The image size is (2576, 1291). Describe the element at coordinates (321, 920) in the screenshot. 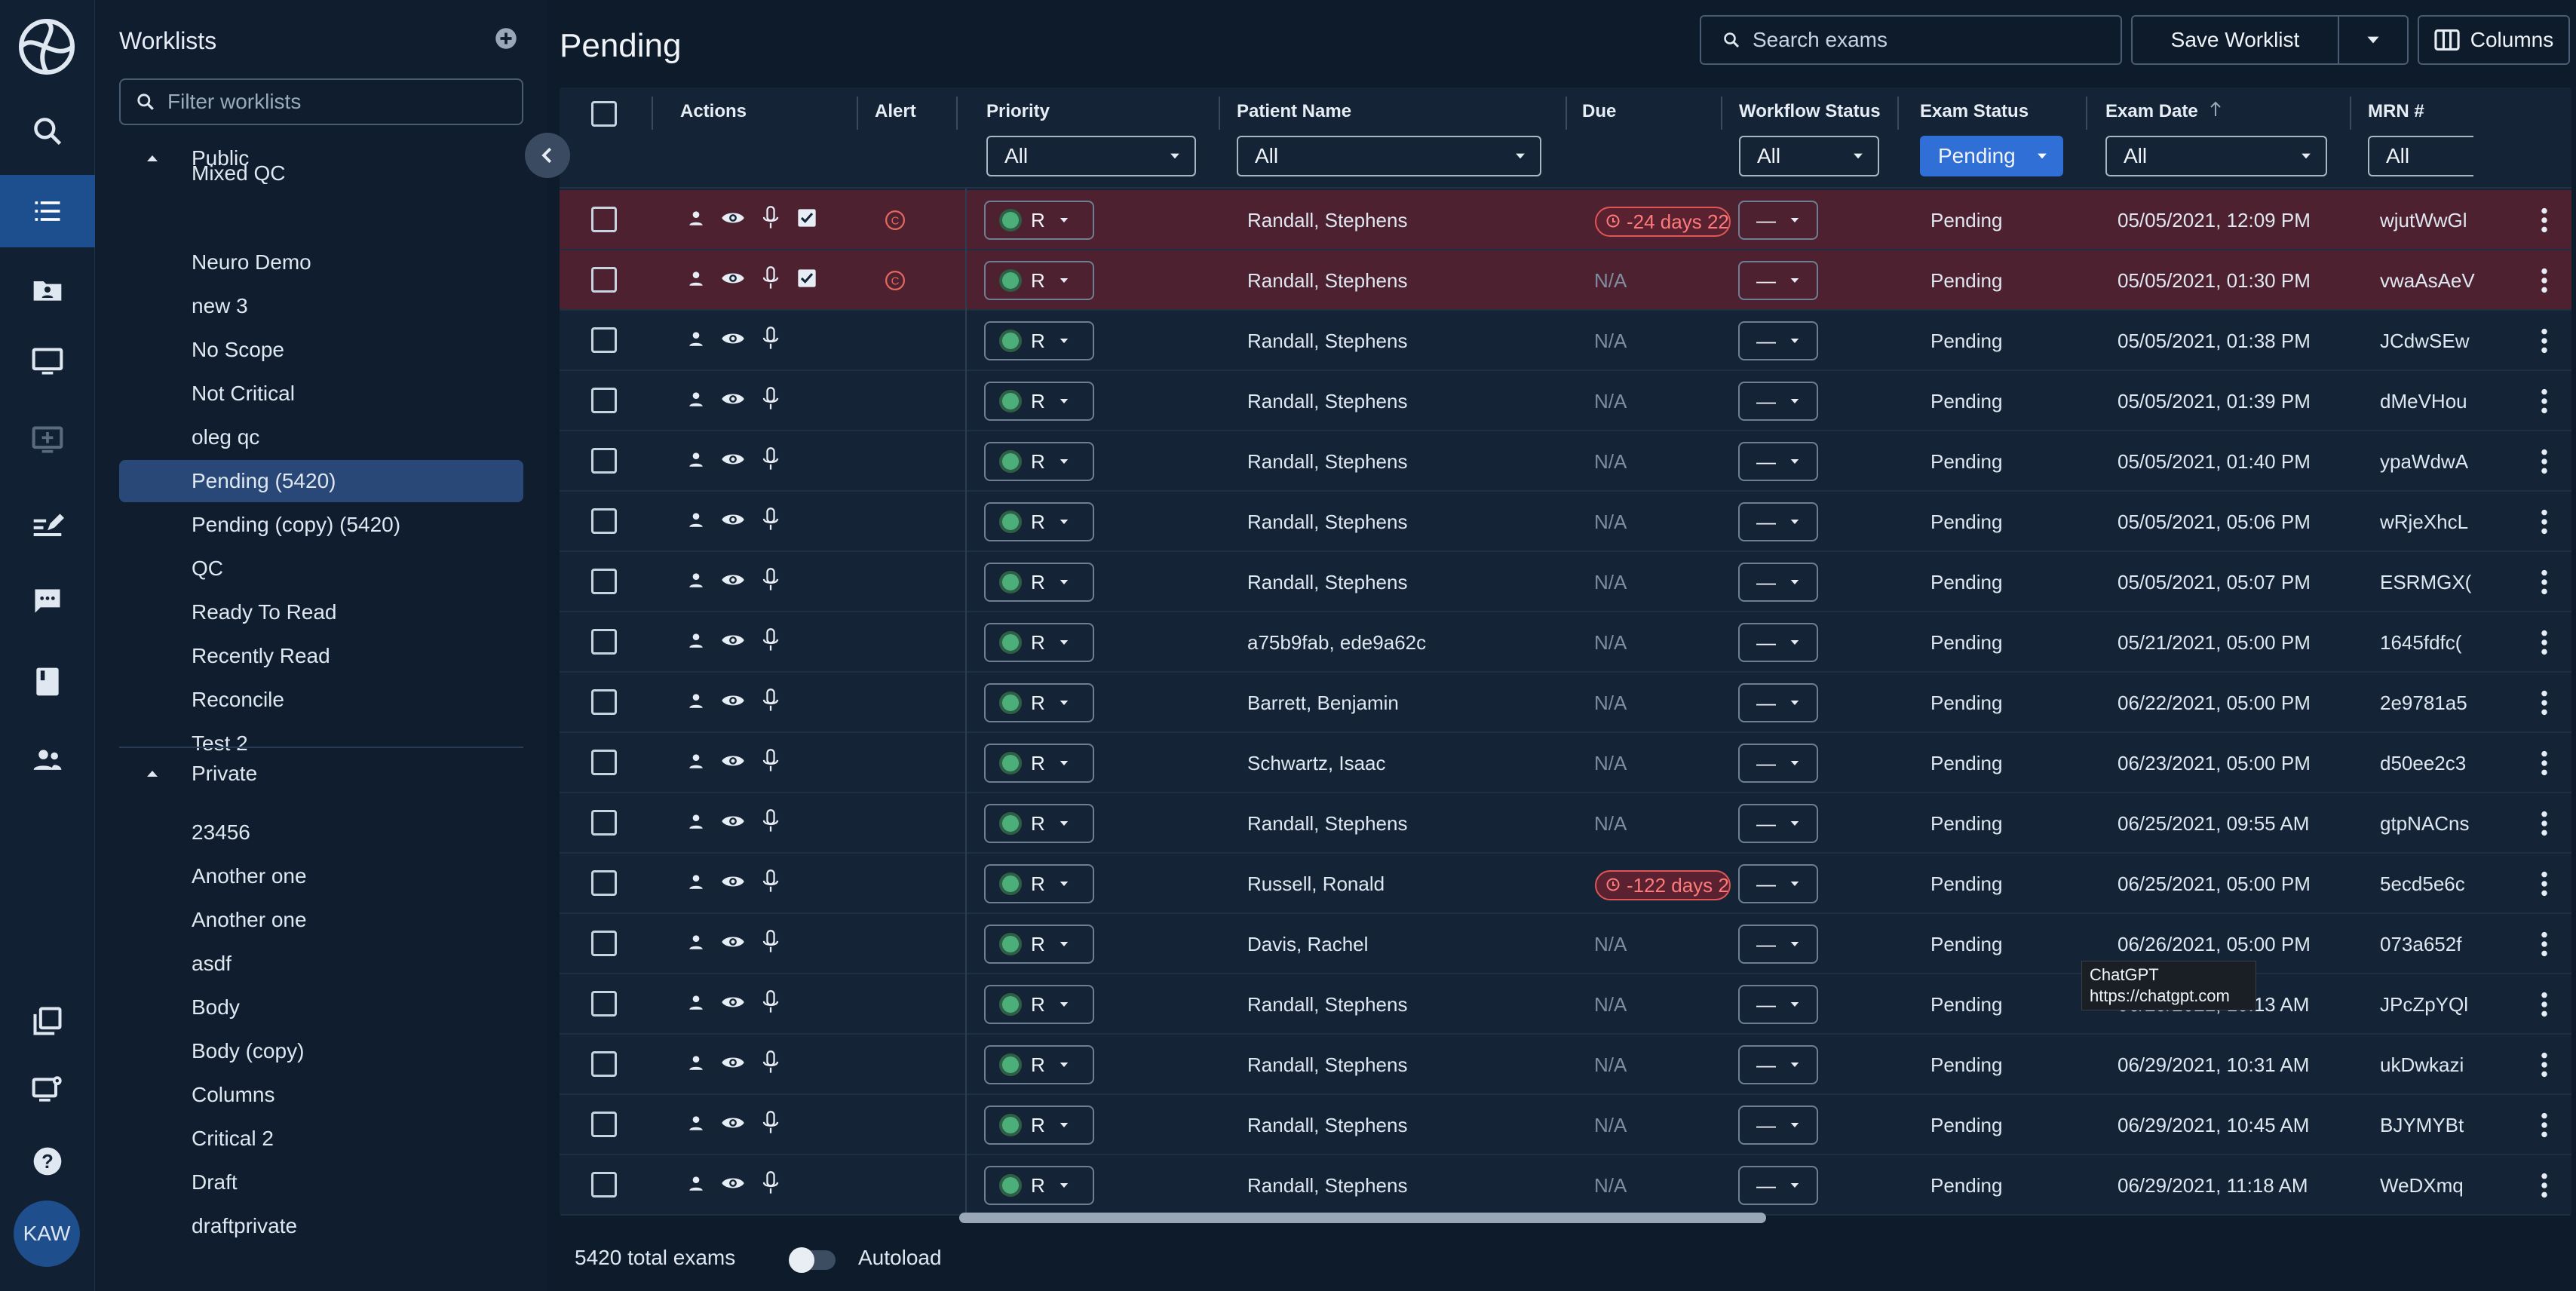

I see `worklist-item: Another one` at that location.